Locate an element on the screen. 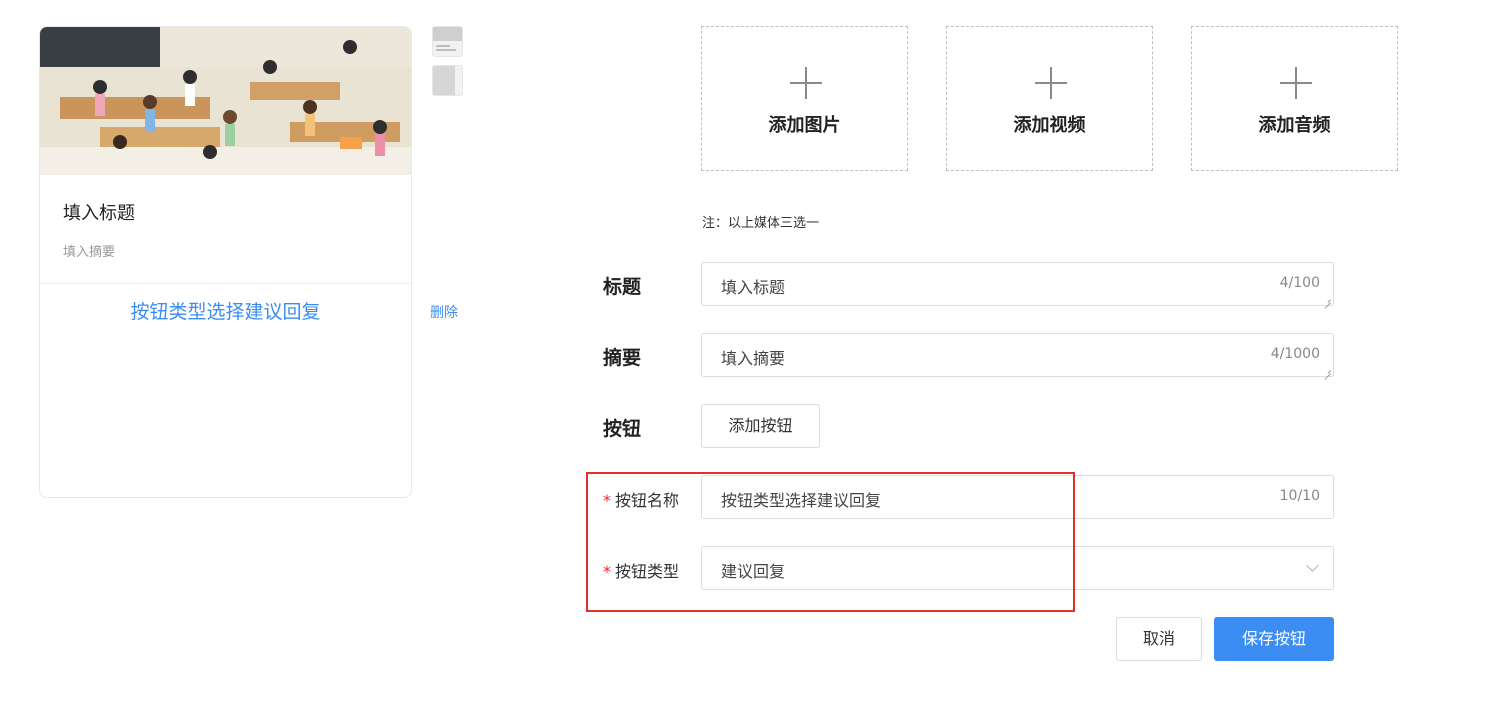 This screenshot has height=703, width=1492. button-type-label-text: 按钮类型 is located at coordinates (647, 571).